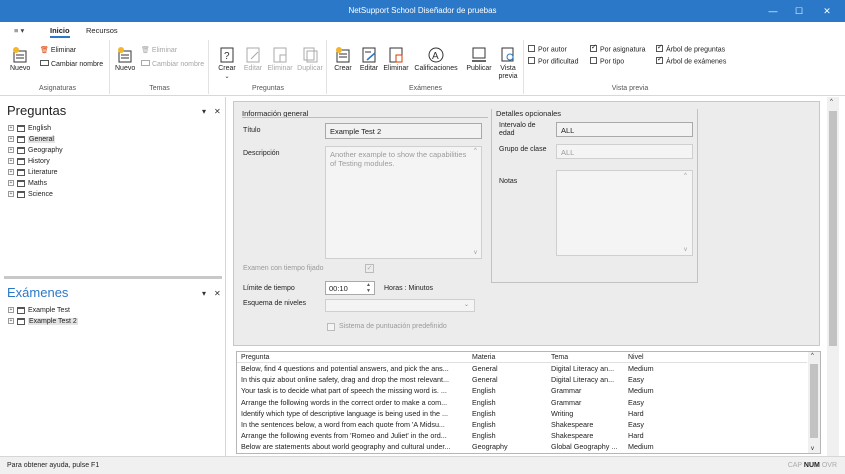 The width and height of the screenshot is (845, 474). I want to click on tree-item-geography: + Geography, so click(35, 150).